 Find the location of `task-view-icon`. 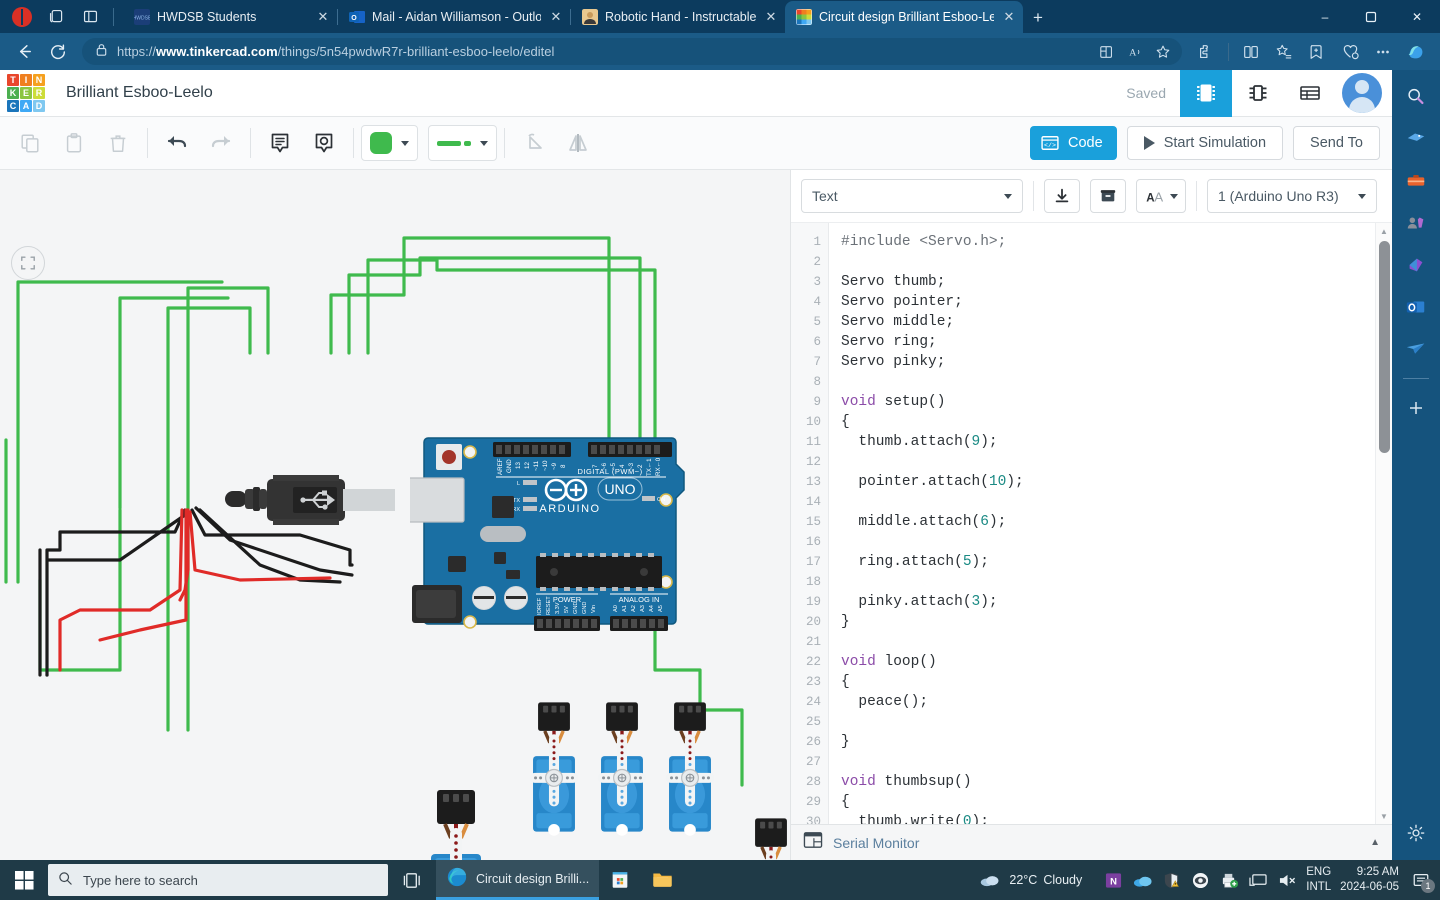

task-view-icon is located at coordinates (412, 880).